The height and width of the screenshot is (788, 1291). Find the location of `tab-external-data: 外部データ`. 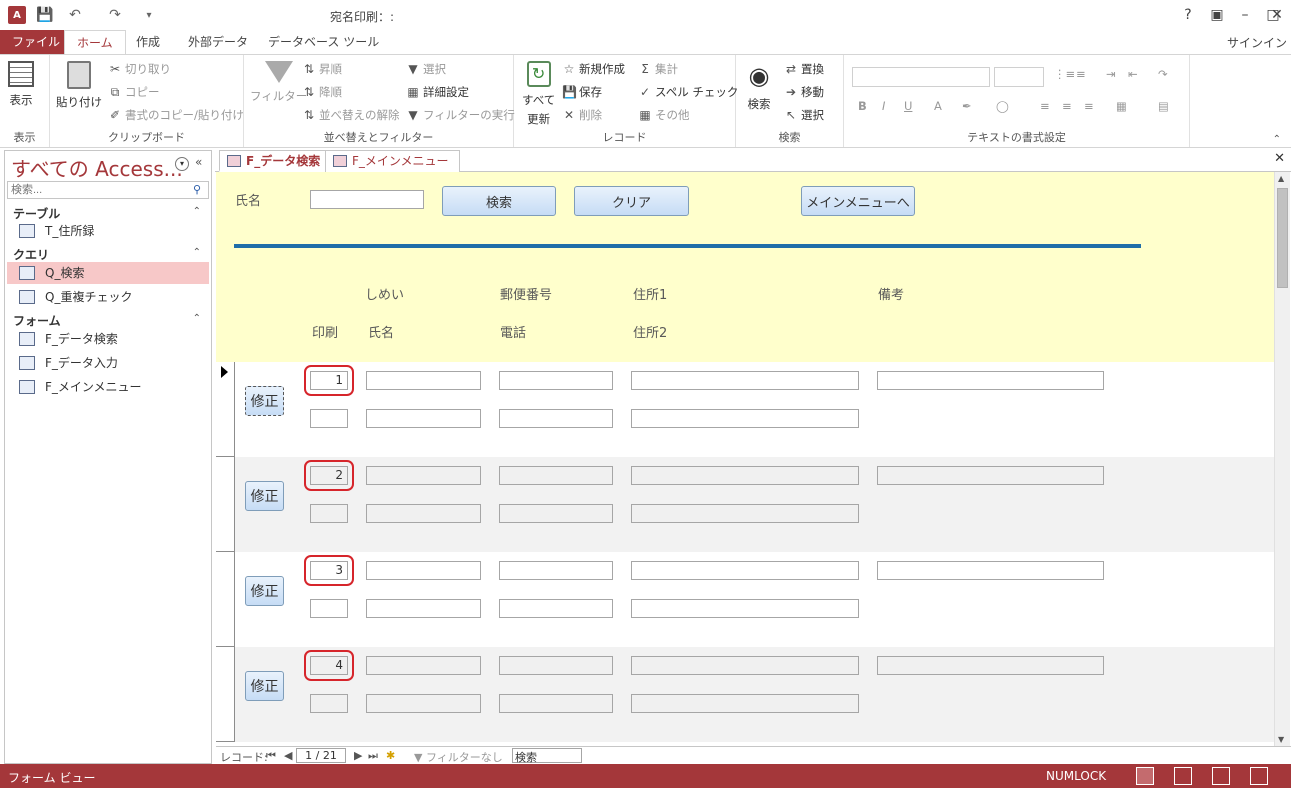

tab-external-data: 外部データ is located at coordinates (218, 42).